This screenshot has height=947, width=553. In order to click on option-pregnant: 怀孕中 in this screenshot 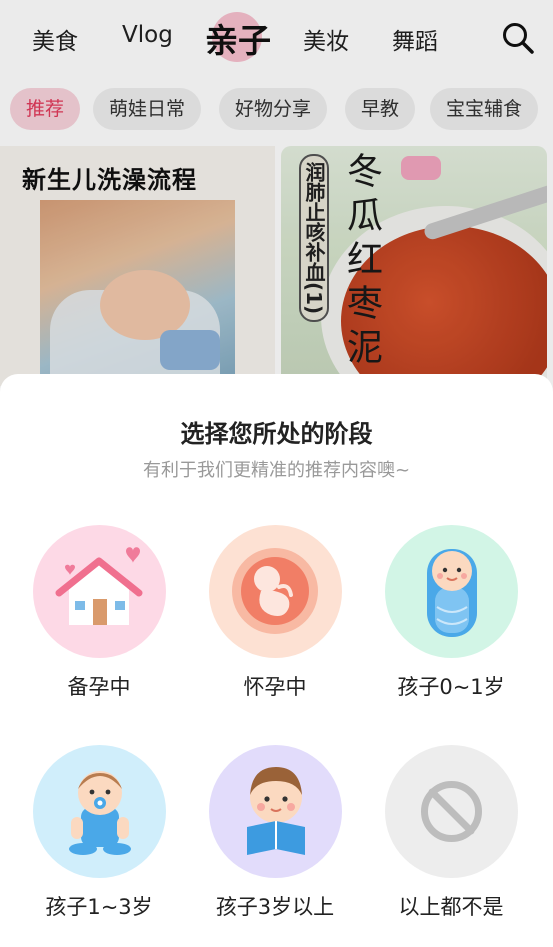, I will do `click(275, 625)`.